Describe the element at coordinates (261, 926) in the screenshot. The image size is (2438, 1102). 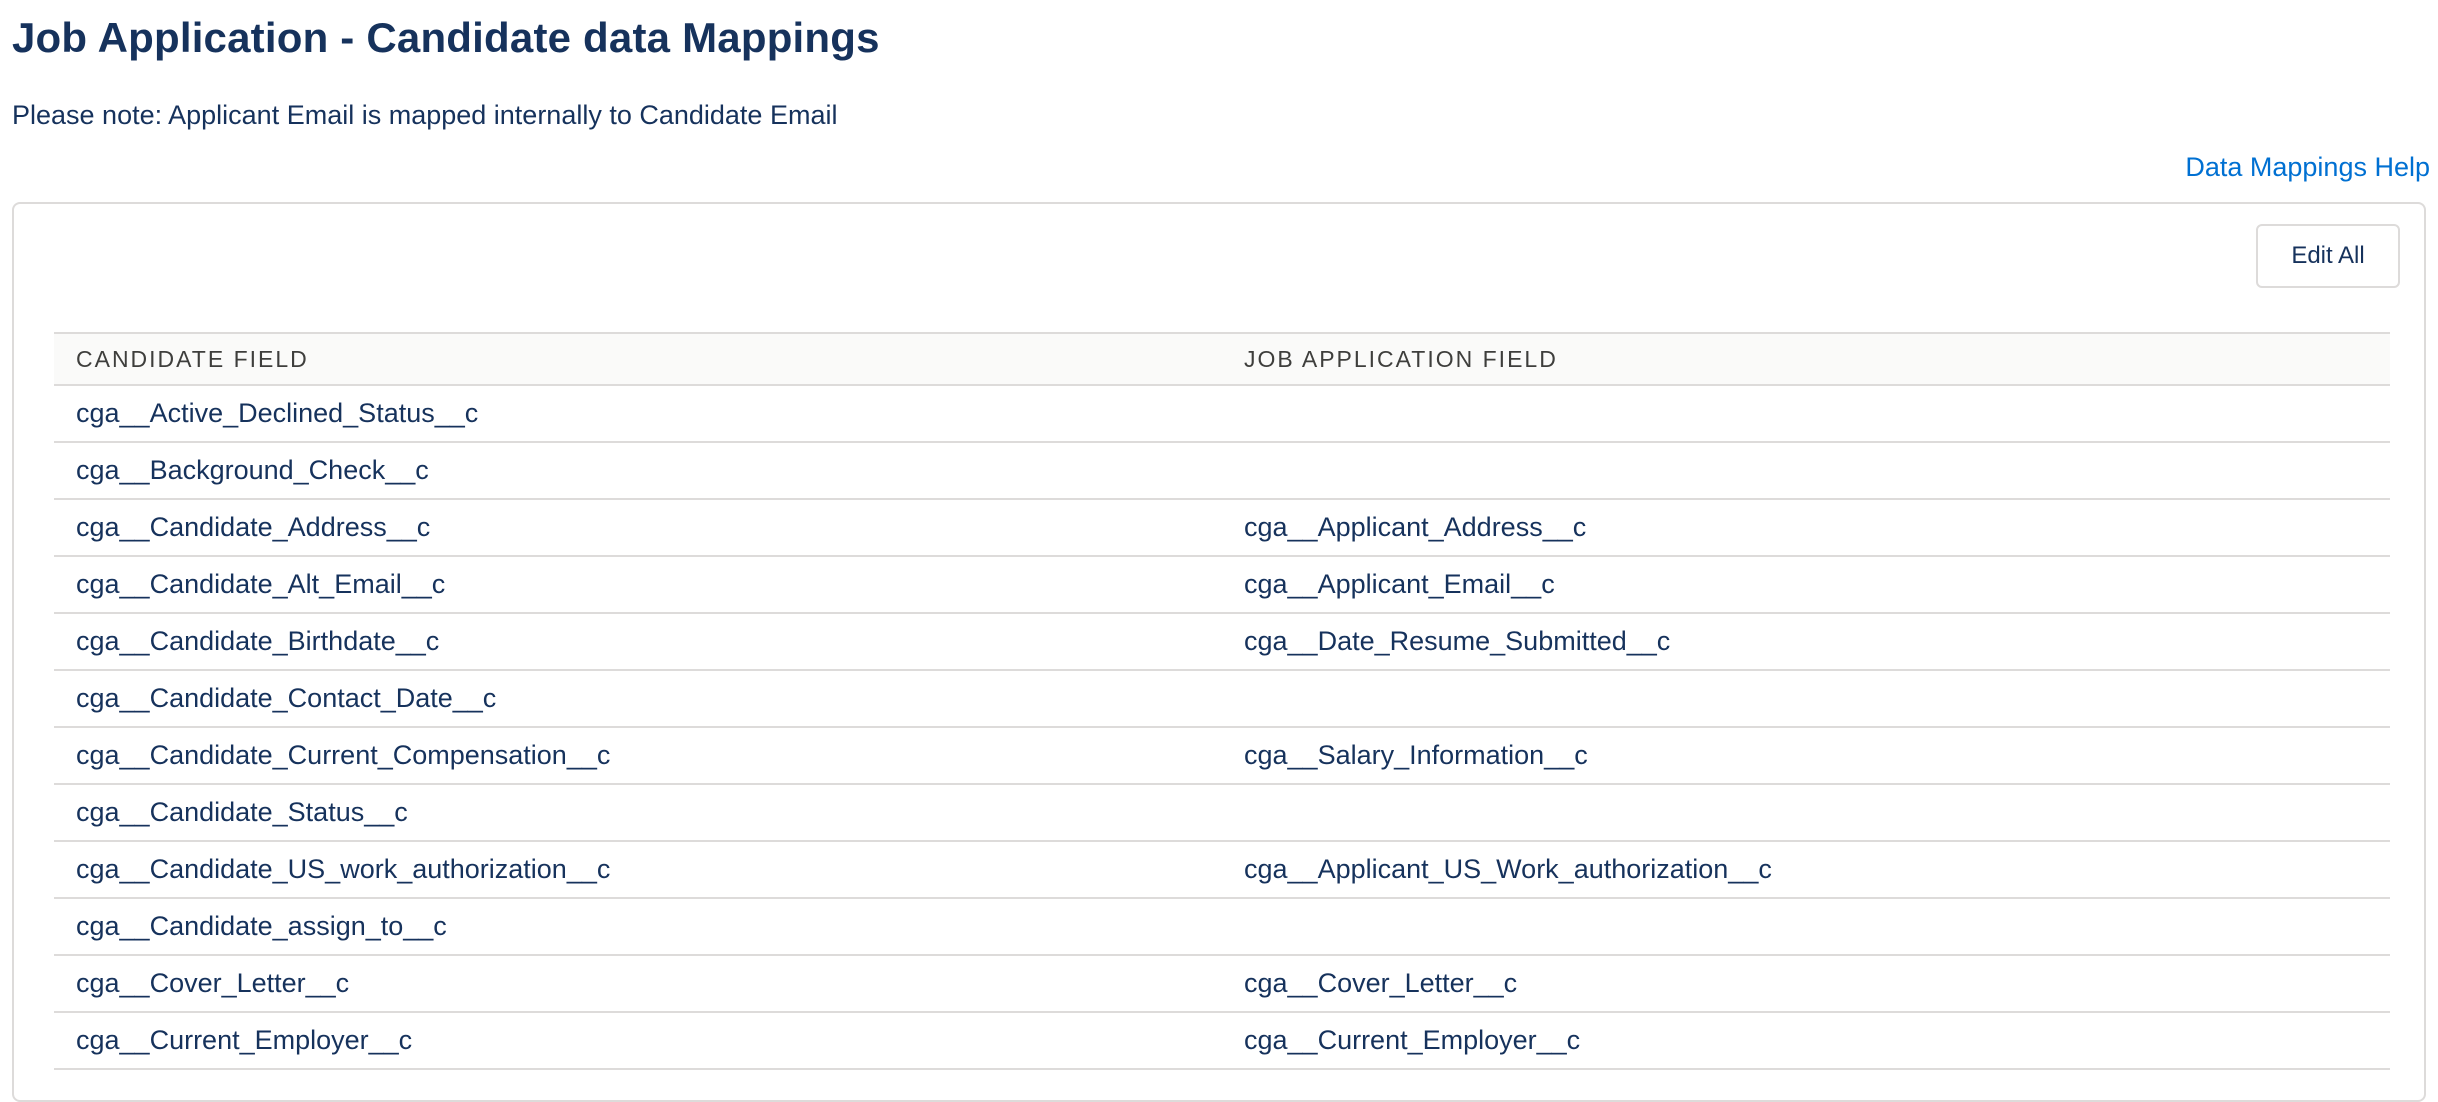
I see `candidate-field-cell: cga__Candidate_assign_to__c` at that location.